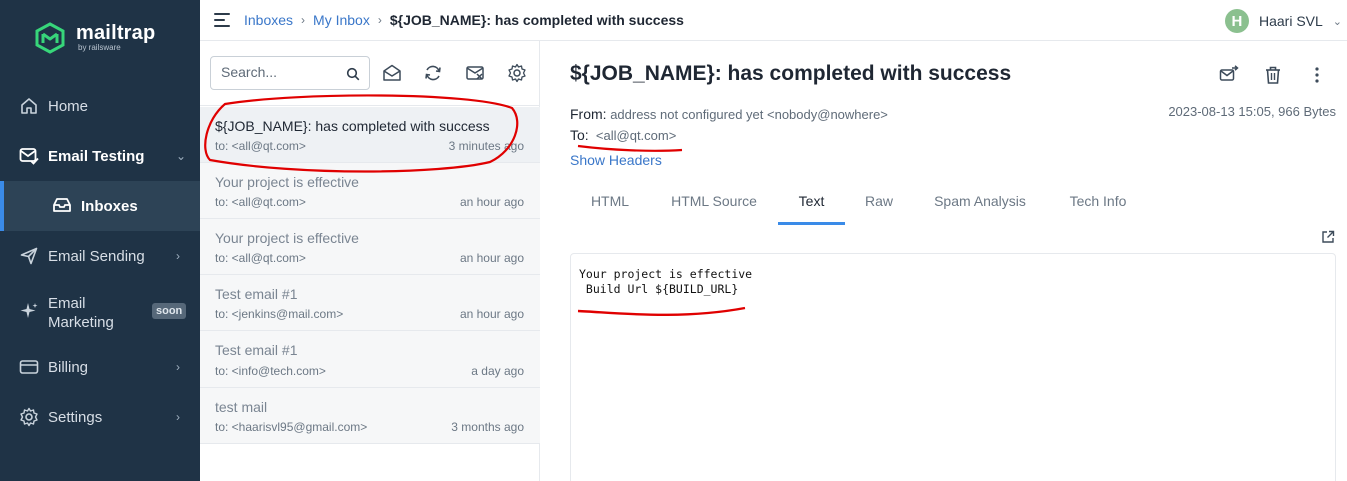  I want to click on user-menu: H Haari SVL ⌄, so click(1283, 21).